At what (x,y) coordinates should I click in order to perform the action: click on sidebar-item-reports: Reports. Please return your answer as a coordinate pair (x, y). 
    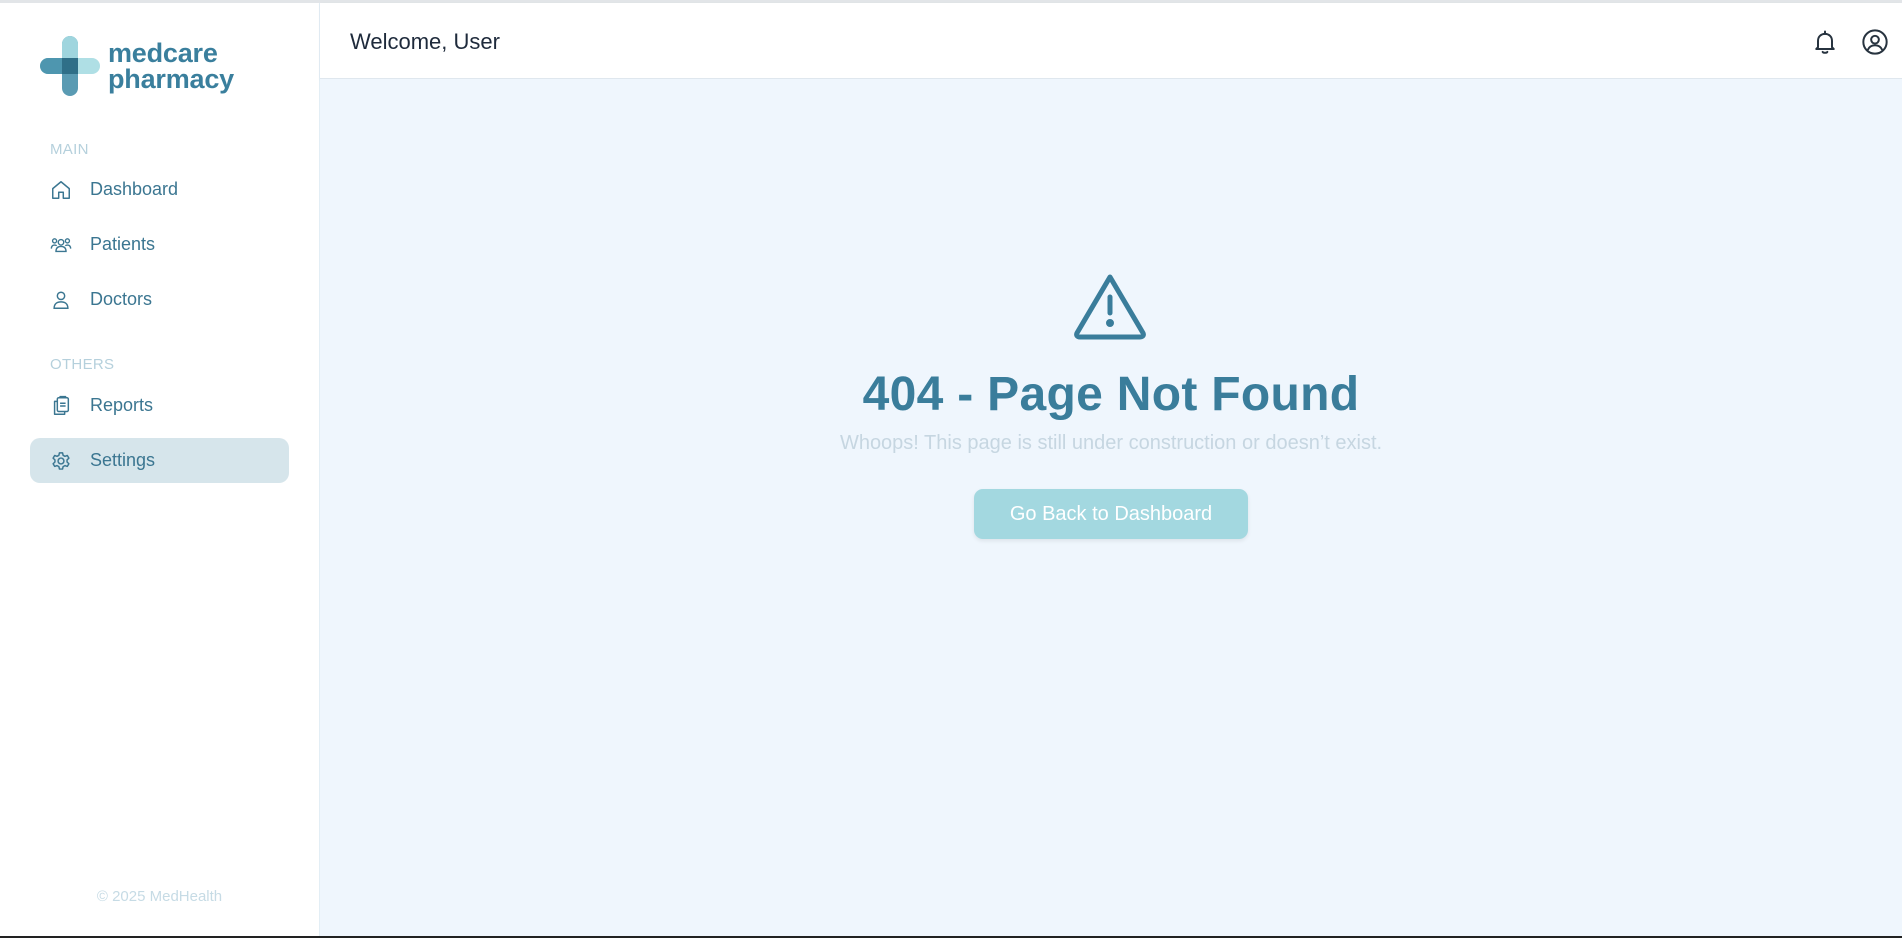
    Looking at the image, I should click on (159, 405).